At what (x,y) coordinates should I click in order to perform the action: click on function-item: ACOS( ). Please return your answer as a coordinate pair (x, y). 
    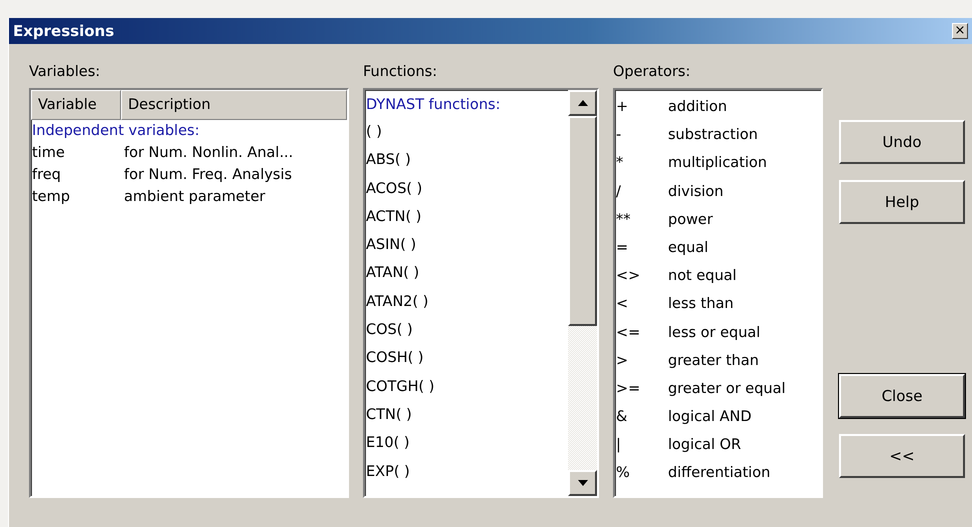
    Looking at the image, I should click on (466, 188).